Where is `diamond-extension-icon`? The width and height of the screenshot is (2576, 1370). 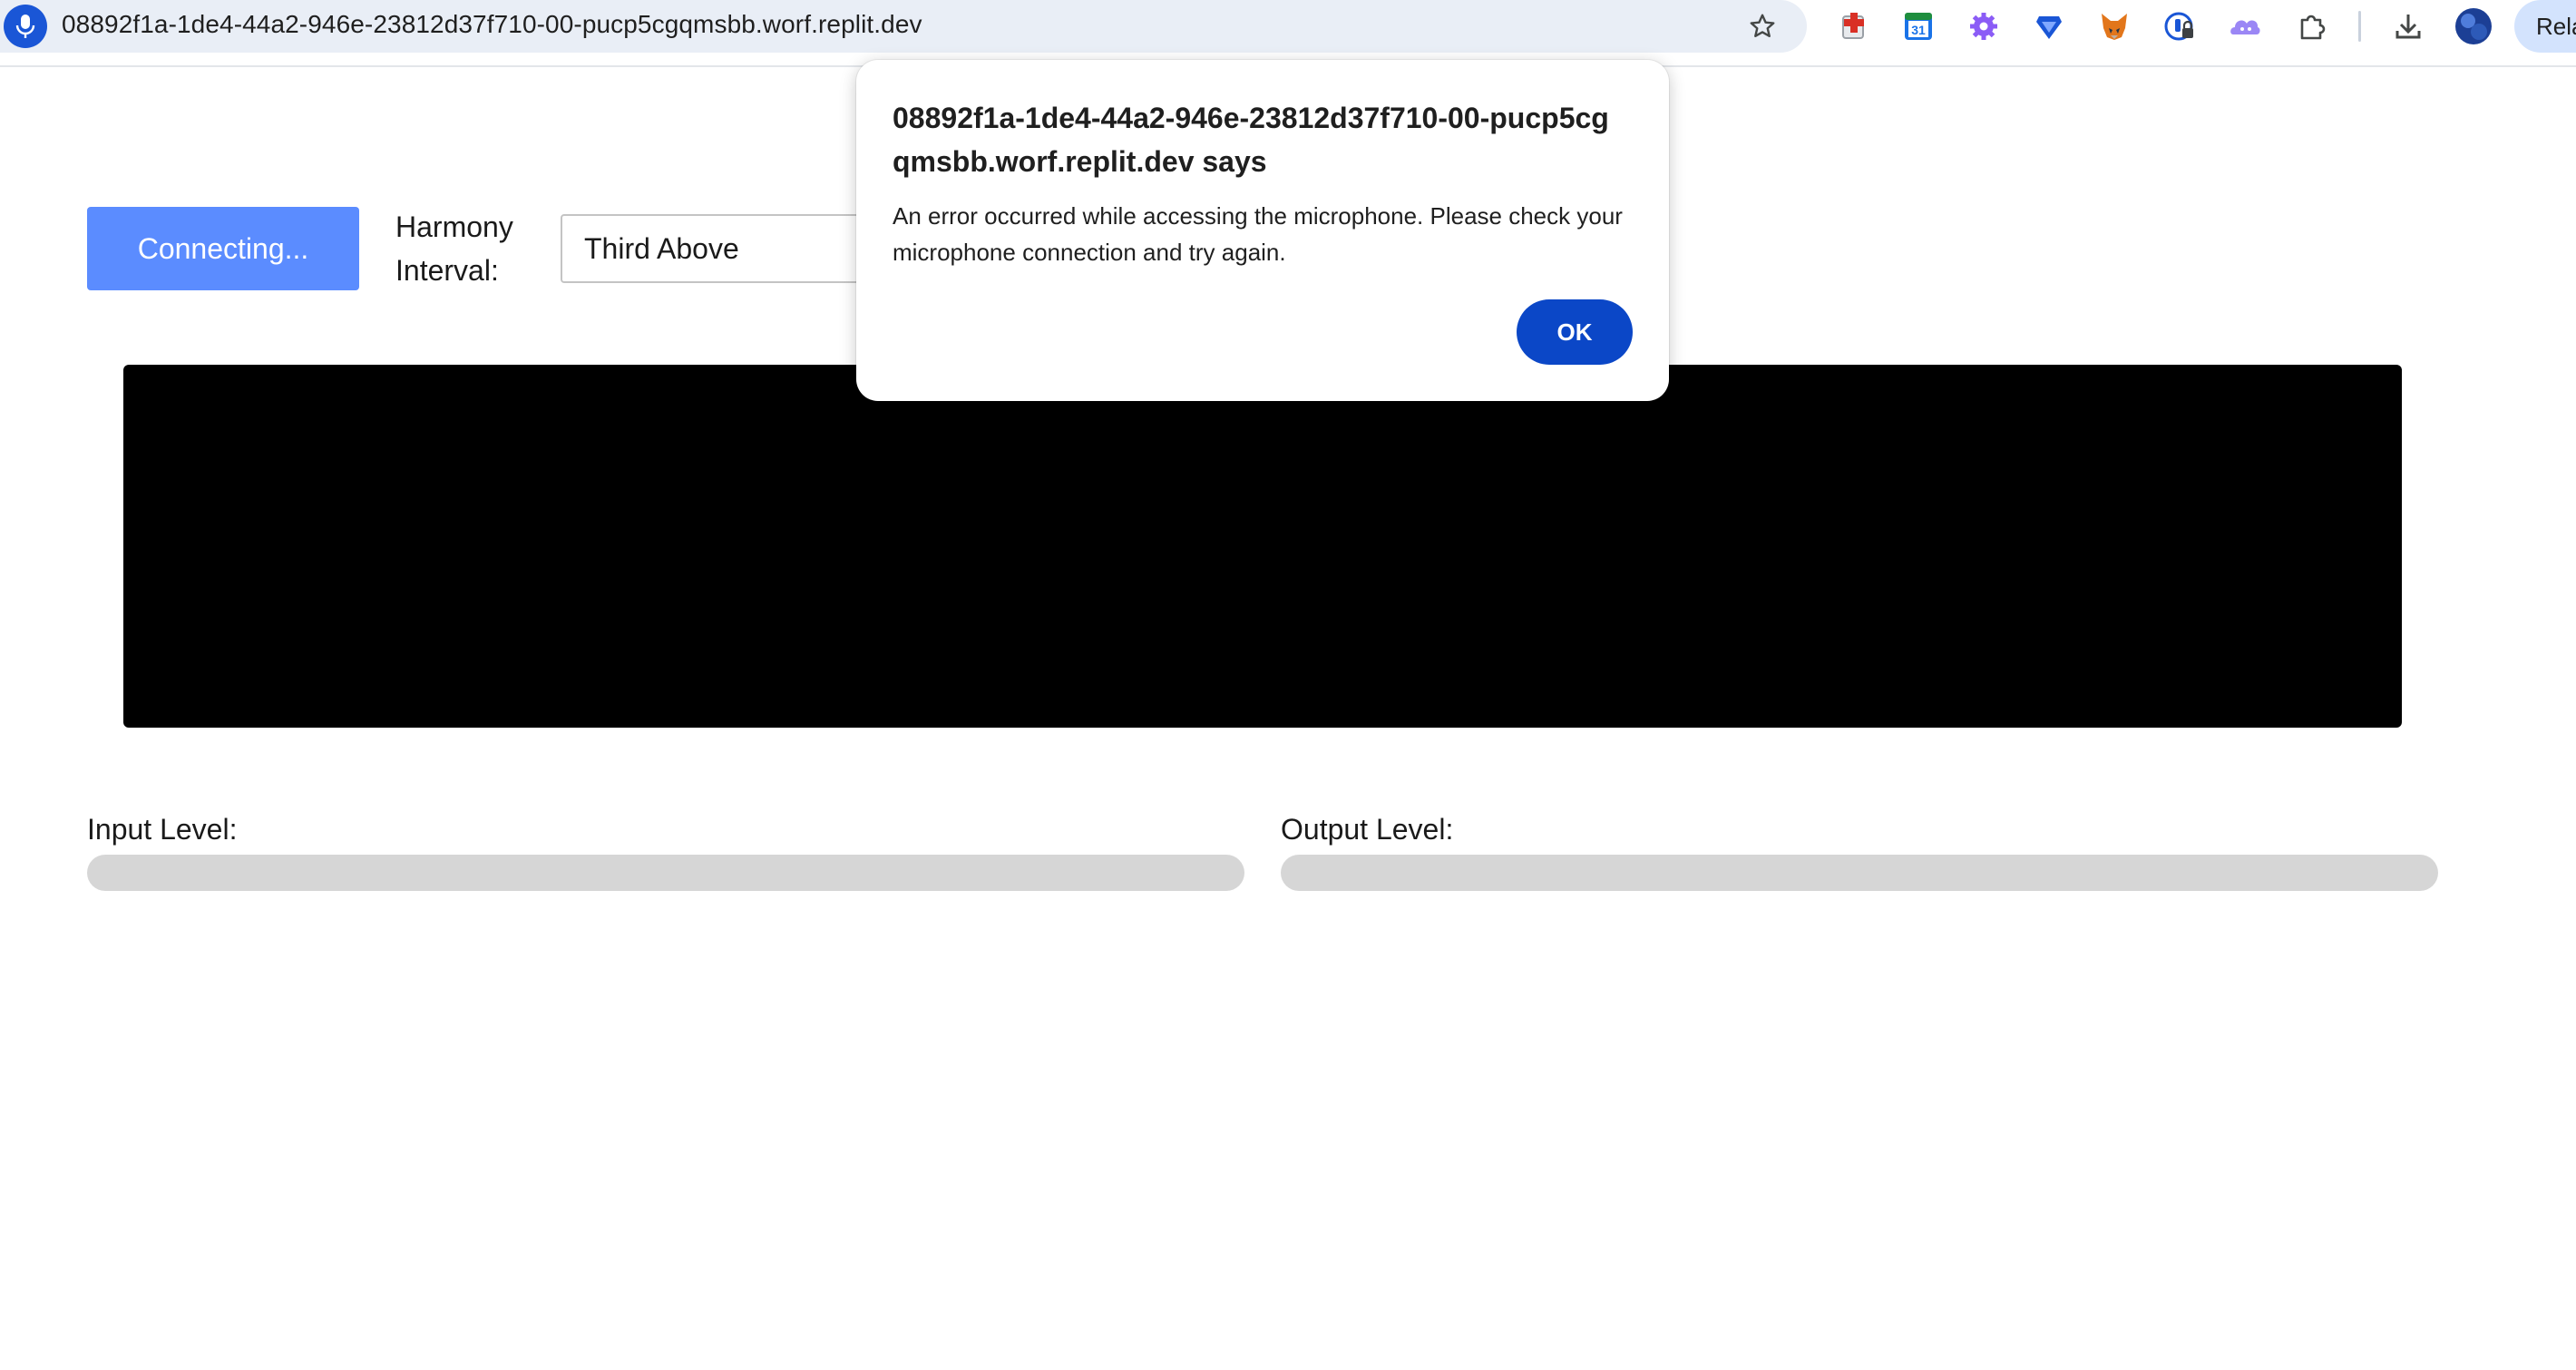 diamond-extension-icon is located at coordinates (2049, 26).